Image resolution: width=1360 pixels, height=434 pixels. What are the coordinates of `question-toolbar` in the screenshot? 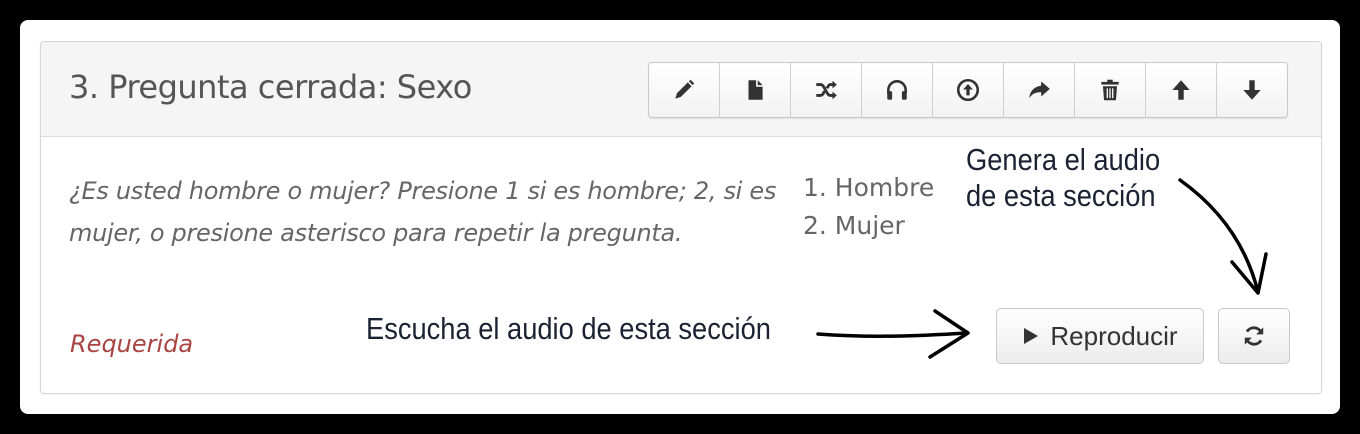 It's located at (968, 90).